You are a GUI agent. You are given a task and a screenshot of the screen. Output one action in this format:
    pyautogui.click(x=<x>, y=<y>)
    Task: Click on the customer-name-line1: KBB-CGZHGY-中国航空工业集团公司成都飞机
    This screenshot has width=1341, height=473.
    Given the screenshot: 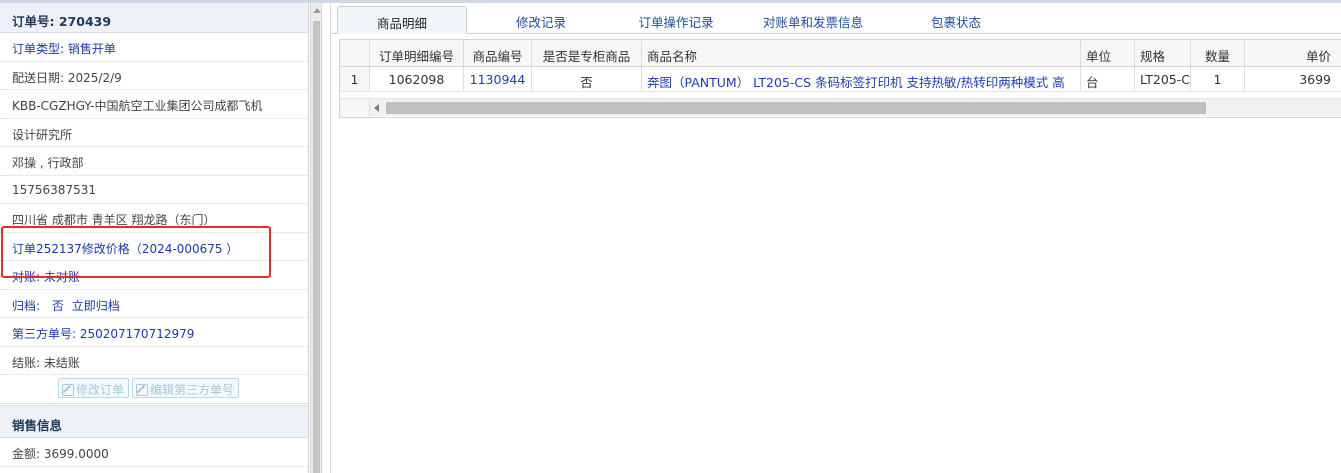 What is the action you would take?
    pyautogui.click(x=154, y=104)
    